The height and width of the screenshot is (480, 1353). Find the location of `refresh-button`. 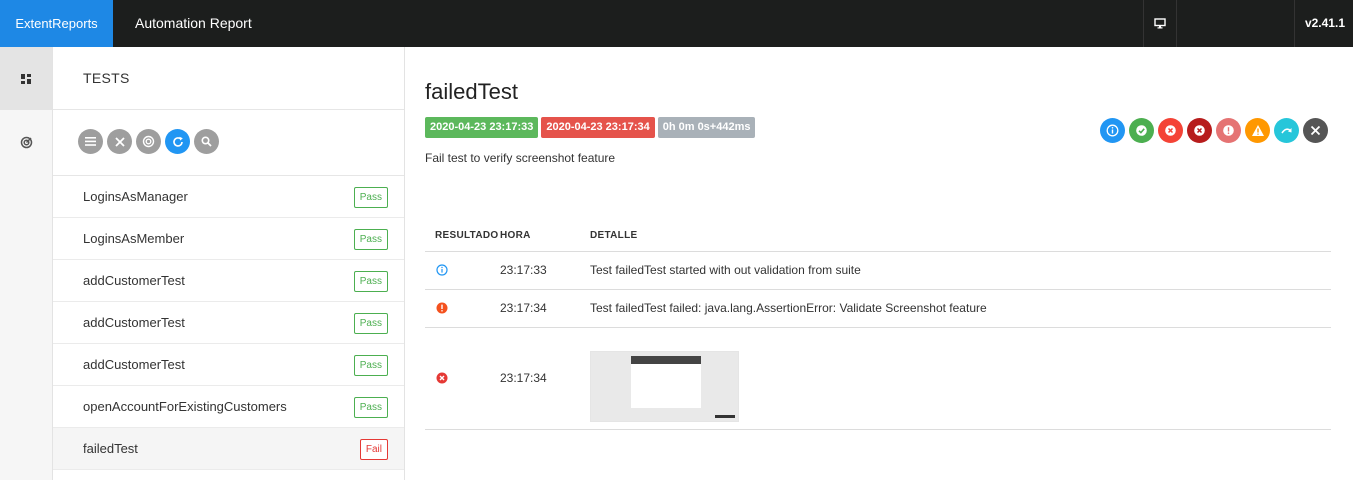

refresh-button is located at coordinates (177, 141).